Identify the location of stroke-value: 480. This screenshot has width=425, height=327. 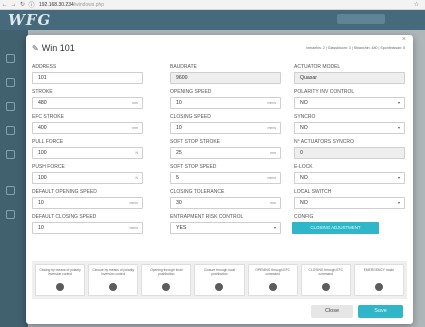
(42, 103).